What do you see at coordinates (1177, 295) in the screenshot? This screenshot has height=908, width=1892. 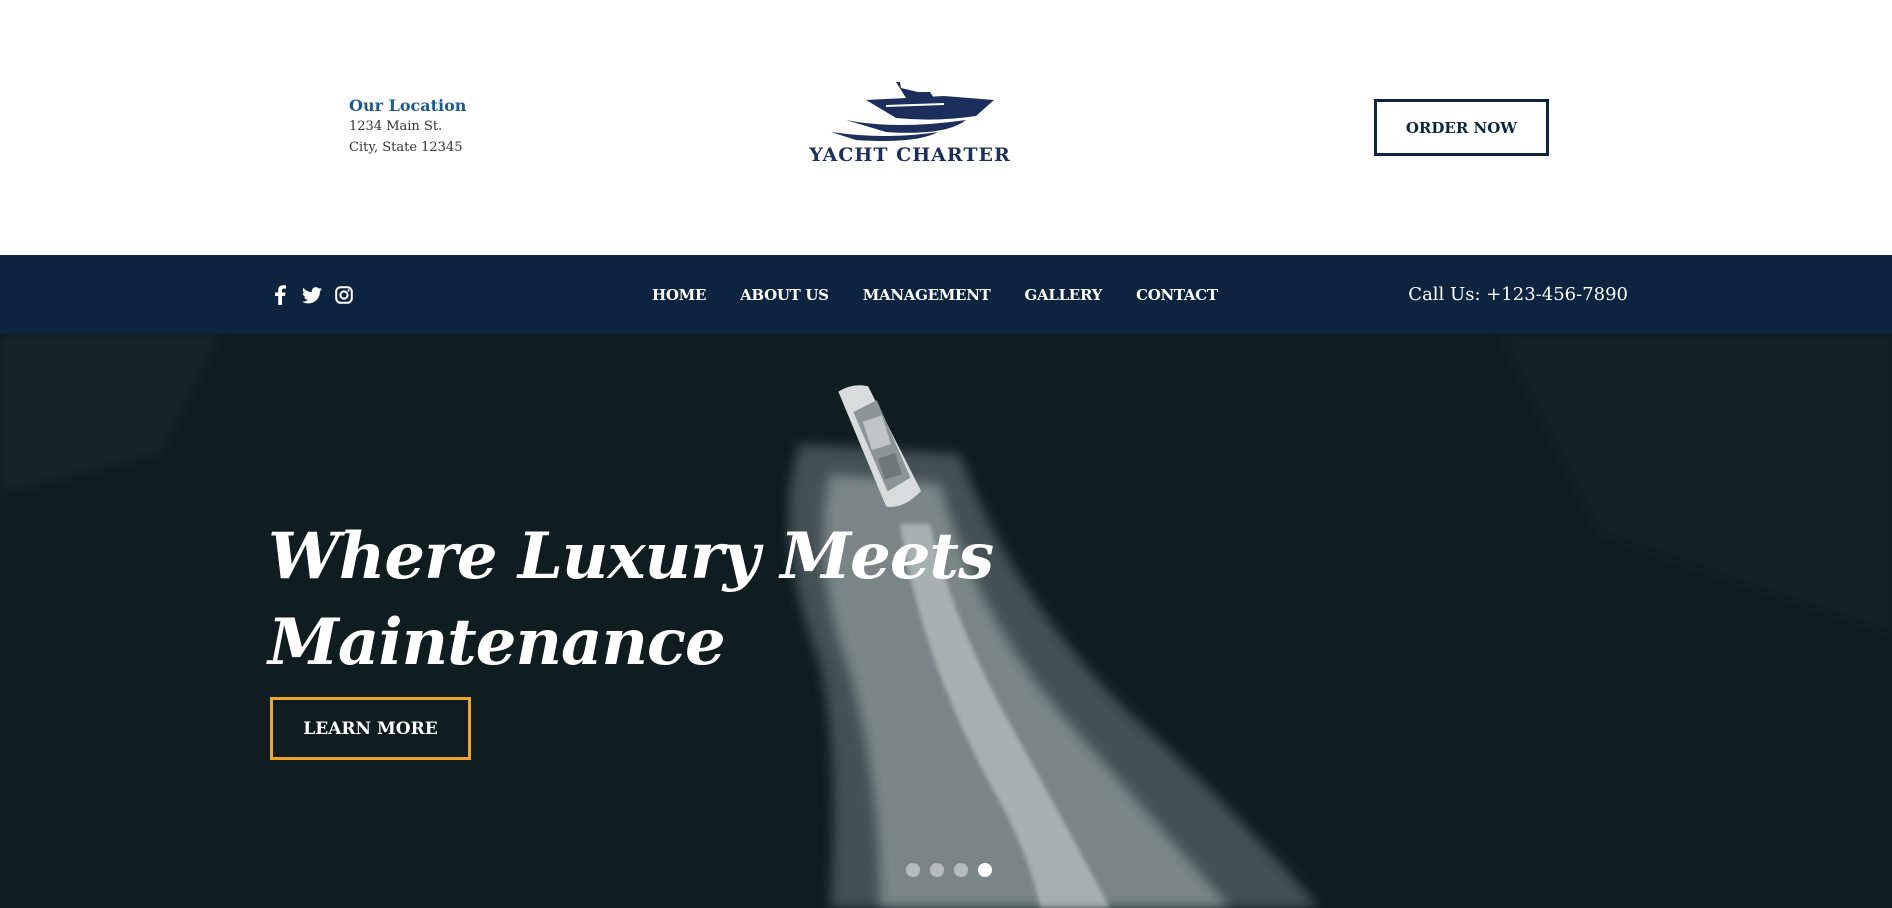 I see `nav-contact: CONTACT` at bounding box center [1177, 295].